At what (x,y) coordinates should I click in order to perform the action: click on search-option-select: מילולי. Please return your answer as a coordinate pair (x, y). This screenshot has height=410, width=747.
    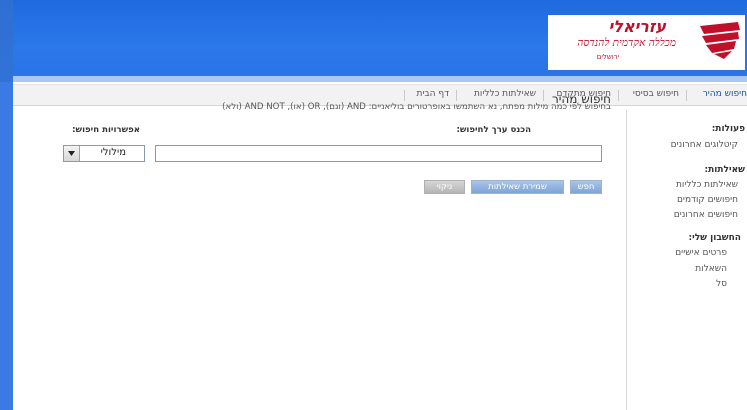
    Looking at the image, I should click on (104, 153).